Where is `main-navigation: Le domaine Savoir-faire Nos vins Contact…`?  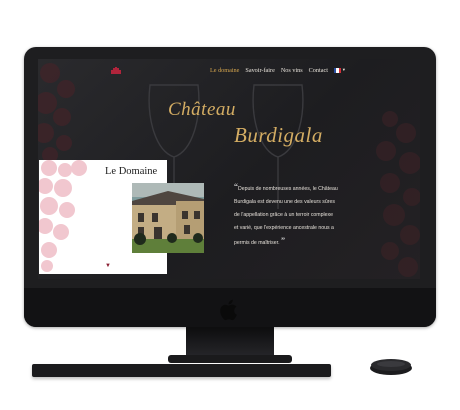
main-navigation: Le domaine Savoir-faire Nos vins Contact… is located at coordinates (278, 70).